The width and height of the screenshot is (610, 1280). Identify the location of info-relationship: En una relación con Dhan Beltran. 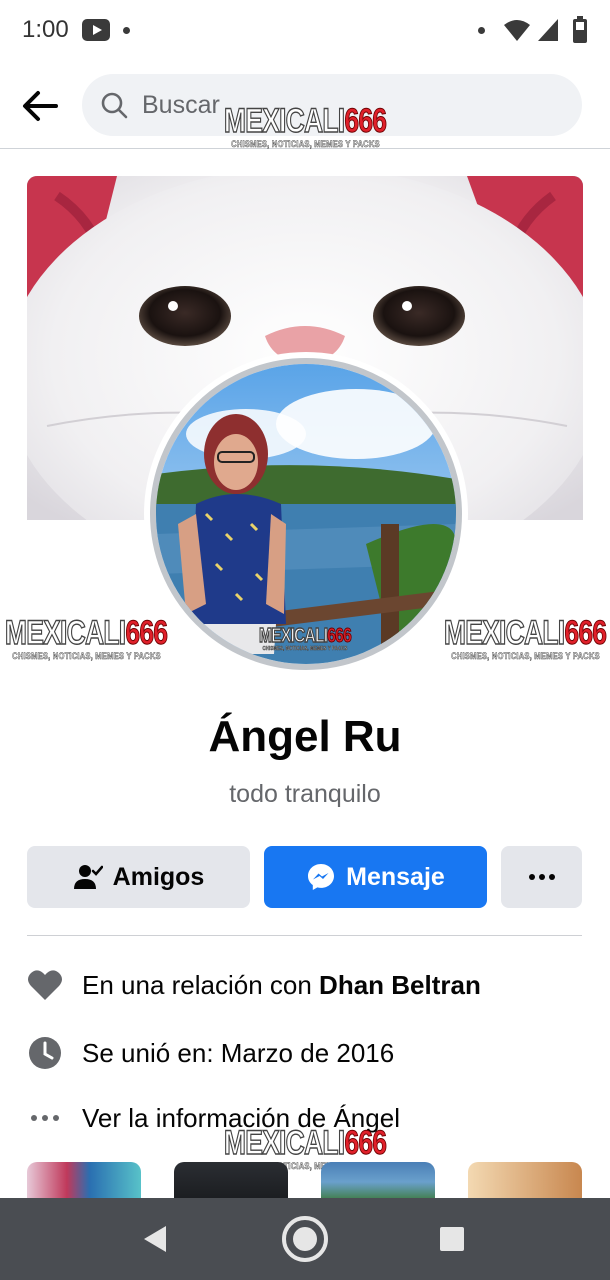
(307, 985).